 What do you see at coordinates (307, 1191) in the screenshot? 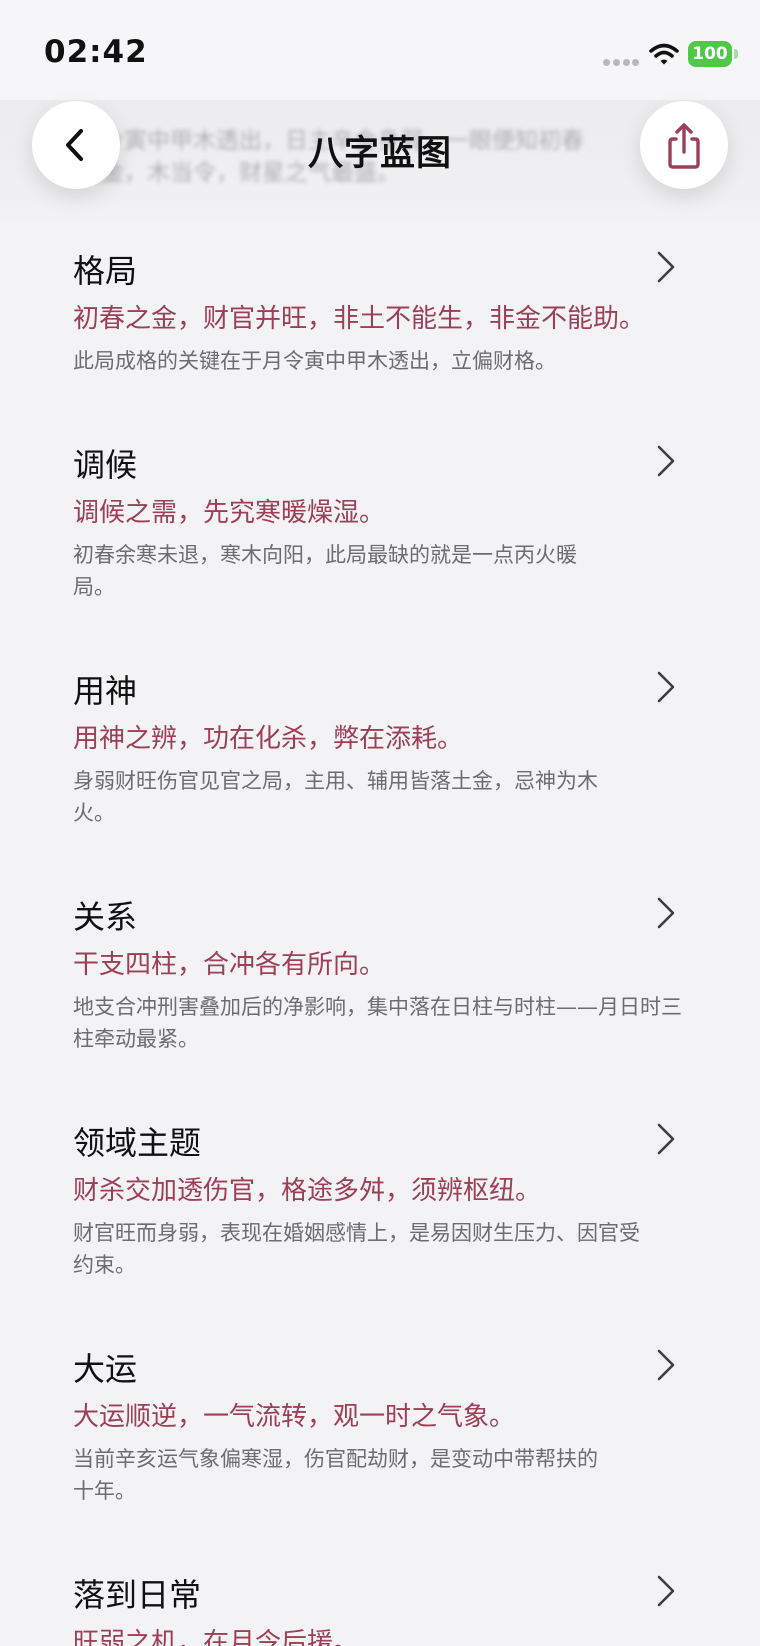
I see `section-subtitle: 财杀交加透伤官，格途多舛，须辨枢纽。` at bounding box center [307, 1191].